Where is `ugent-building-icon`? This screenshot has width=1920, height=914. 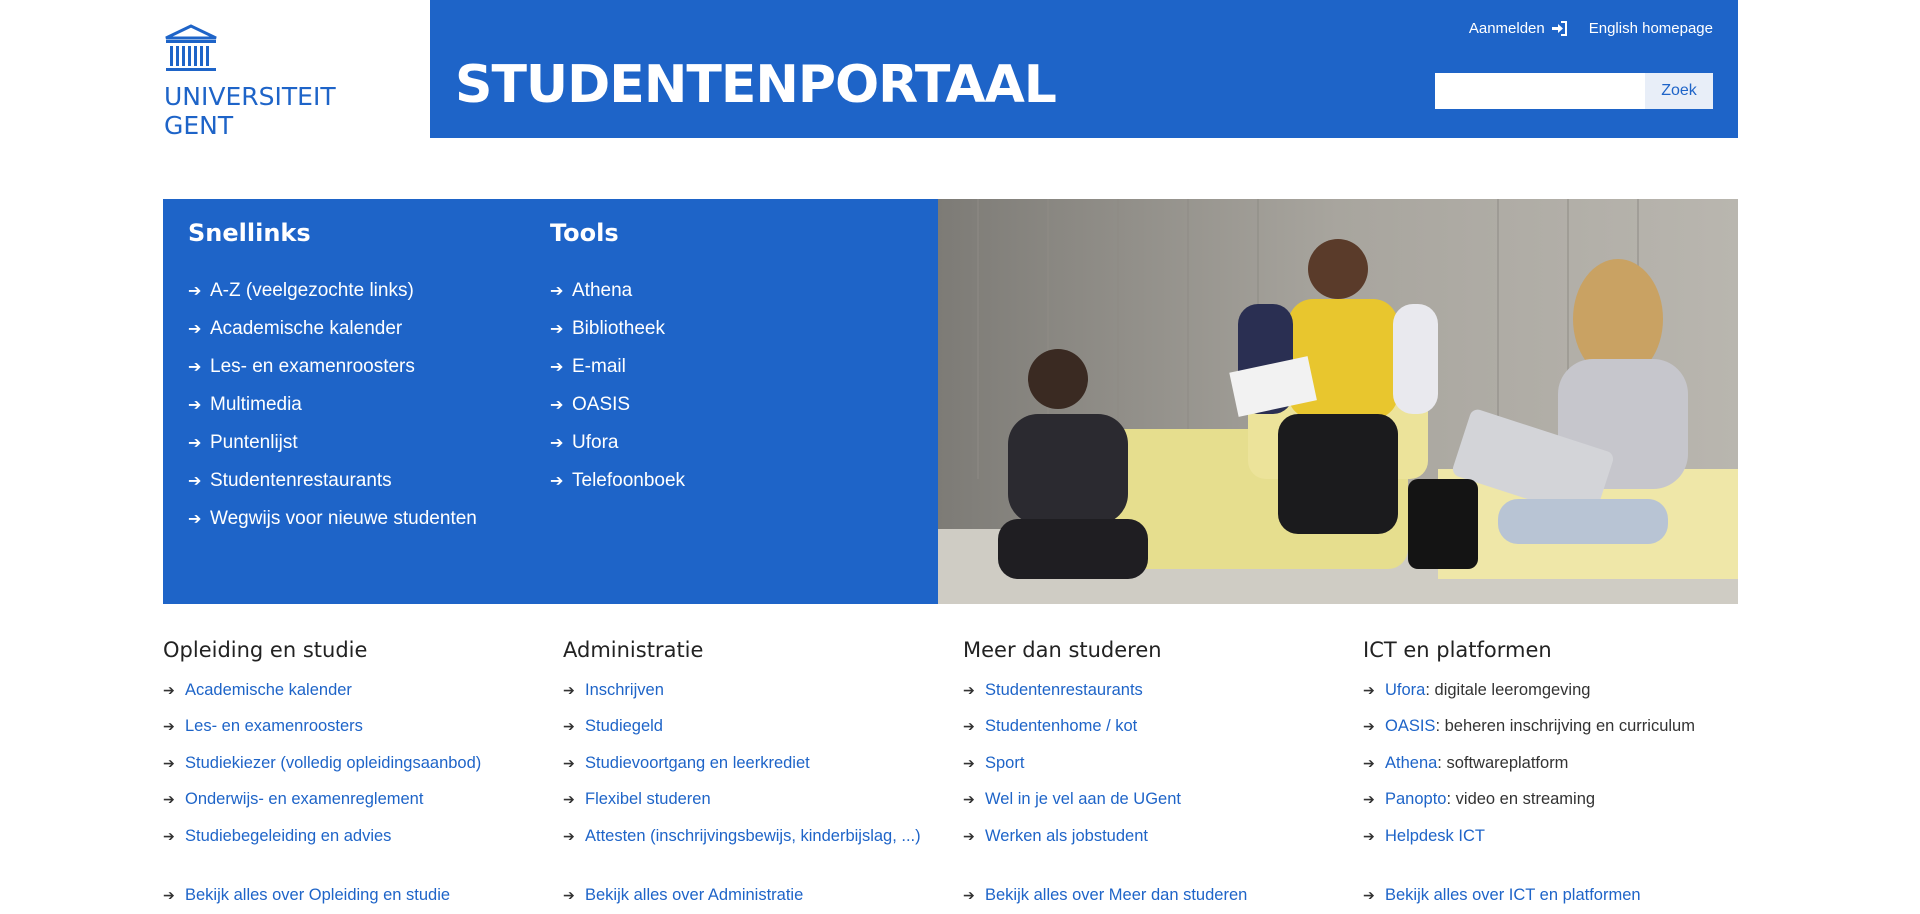
ugent-building-icon is located at coordinates (191, 50).